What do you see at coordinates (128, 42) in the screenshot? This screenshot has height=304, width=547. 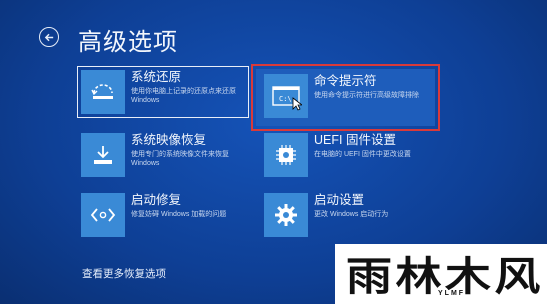 I see `page-title: 高级选项` at bounding box center [128, 42].